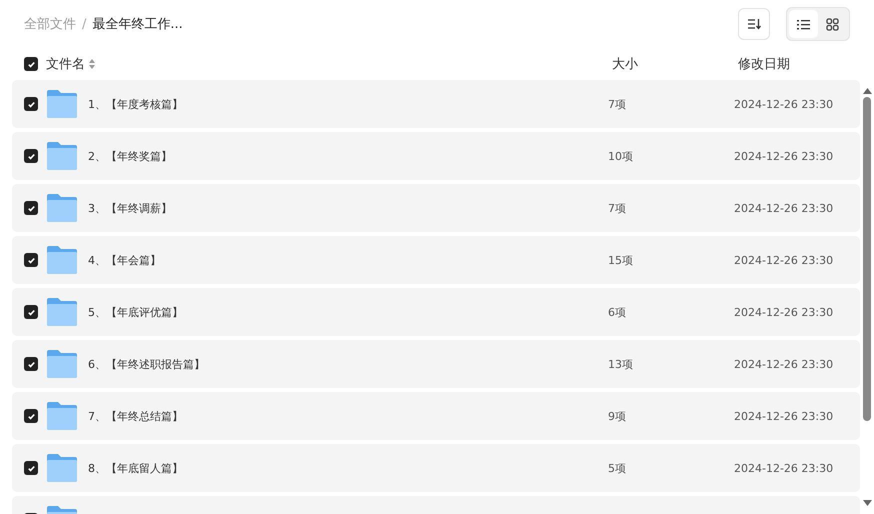 This screenshot has width=874, height=514. I want to click on file-row: 6、【年终述职报告篇】 13项 2024-12-26 23:30, so click(436, 364).